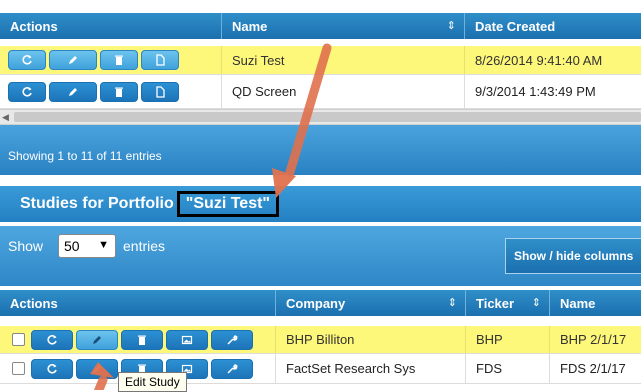  I want to click on company-cell: FactSet Research Sys, so click(371, 368).